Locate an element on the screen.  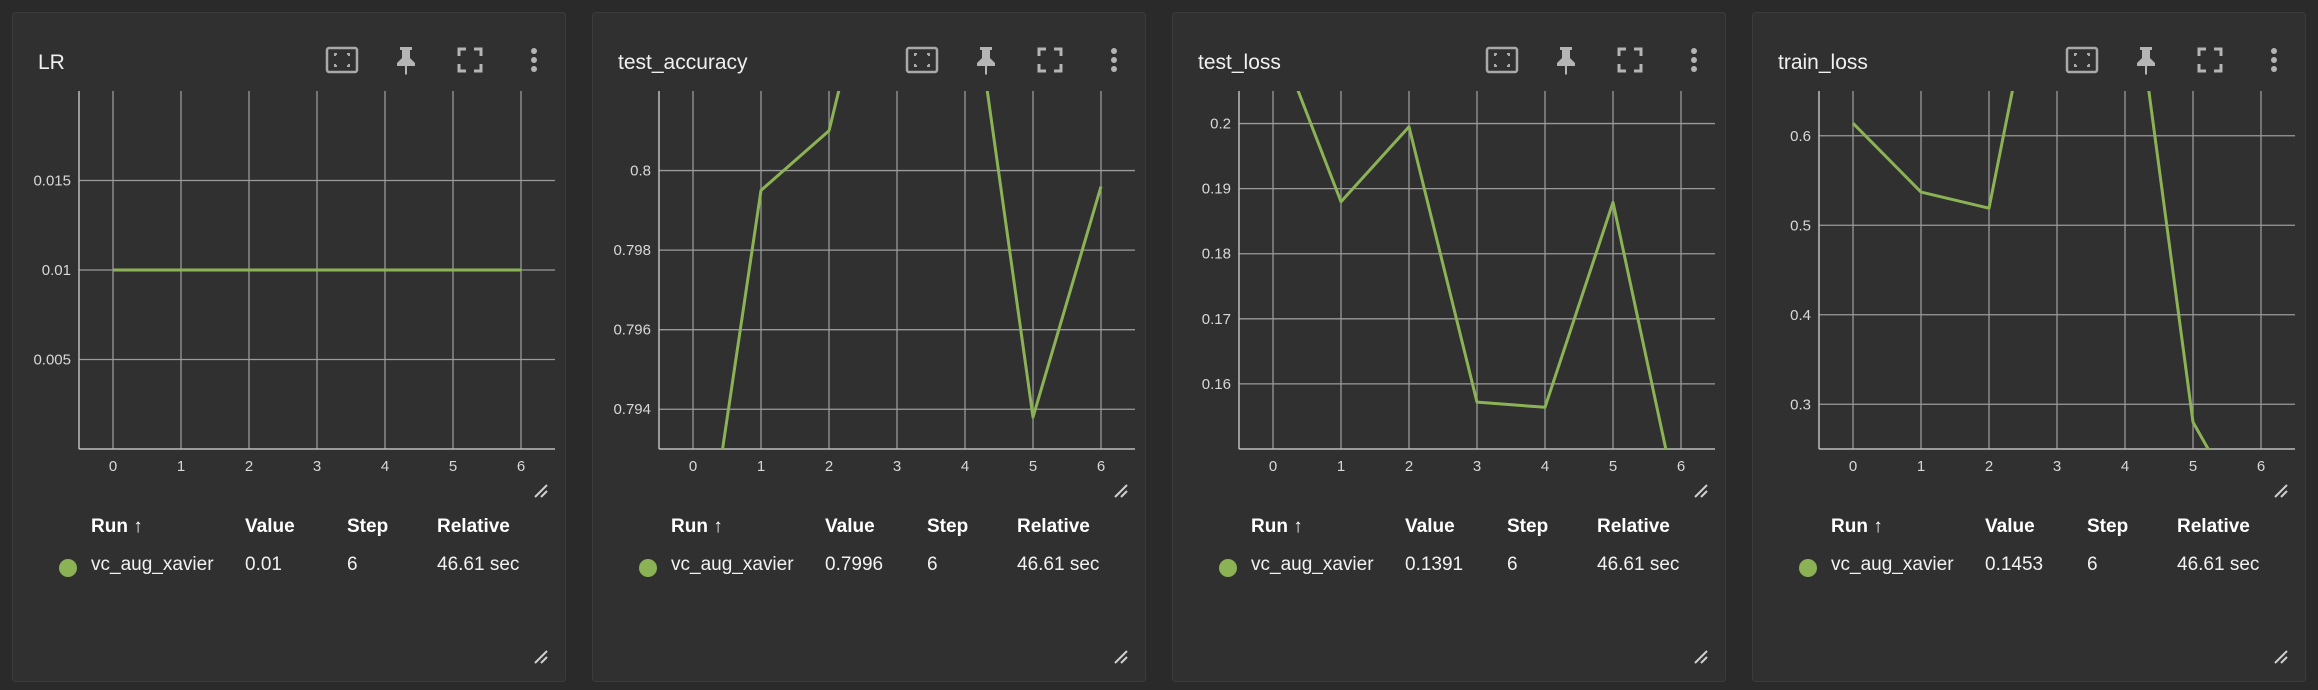
y-tick-label: 0.4 is located at coordinates (1800, 315).